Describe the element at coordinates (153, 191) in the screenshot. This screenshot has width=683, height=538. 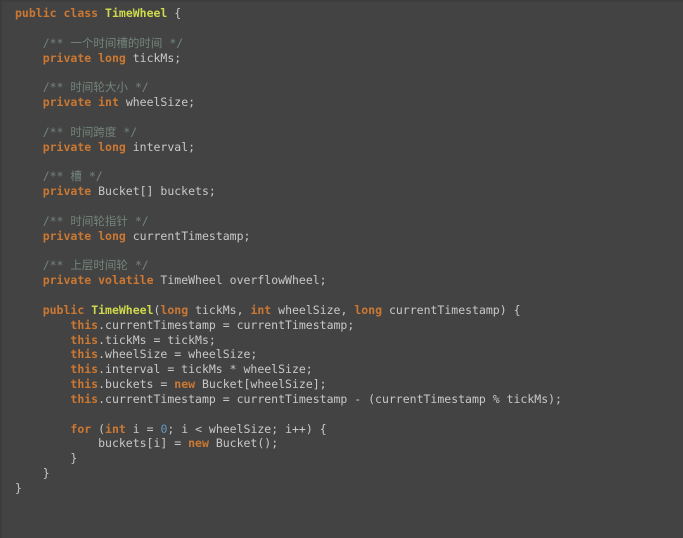
I see `code-token-plain: Bucket[] buckets;` at that location.